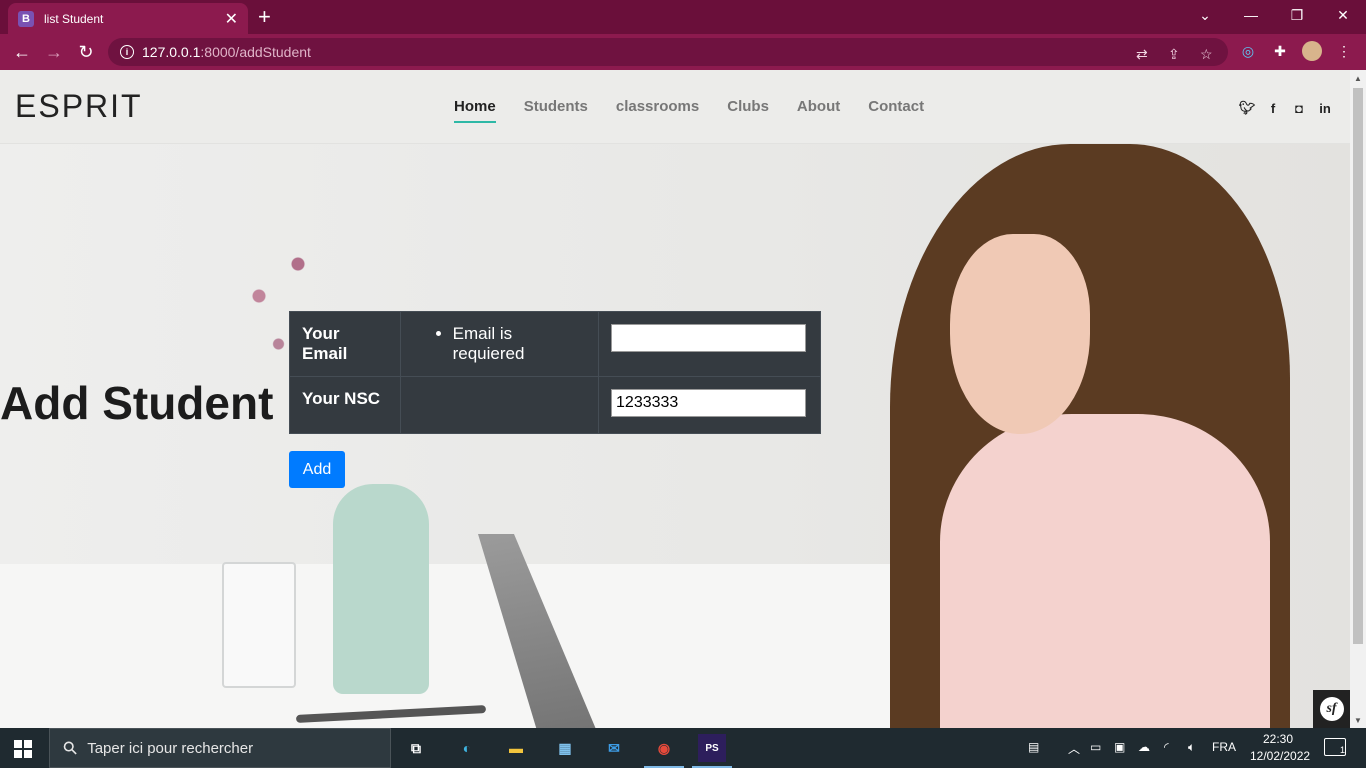  Describe the element at coordinates (1251, 15) in the screenshot. I see `minimize-icon: —` at that location.